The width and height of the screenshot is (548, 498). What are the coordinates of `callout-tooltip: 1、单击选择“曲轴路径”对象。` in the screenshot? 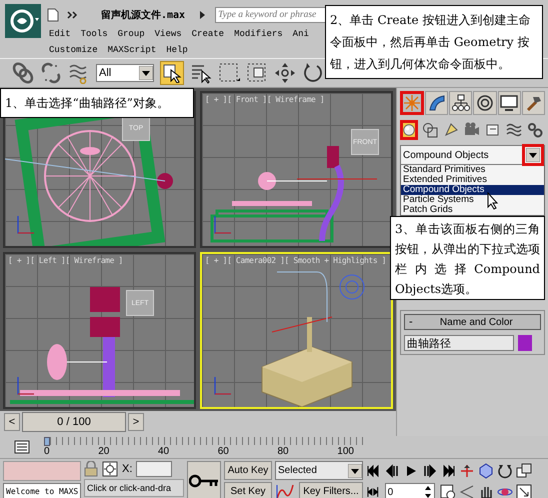 It's located at (97, 103).